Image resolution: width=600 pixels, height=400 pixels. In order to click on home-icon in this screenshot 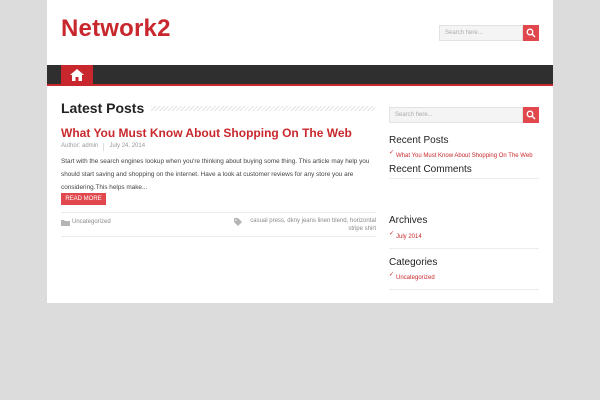, I will do `click(77, 75)`.